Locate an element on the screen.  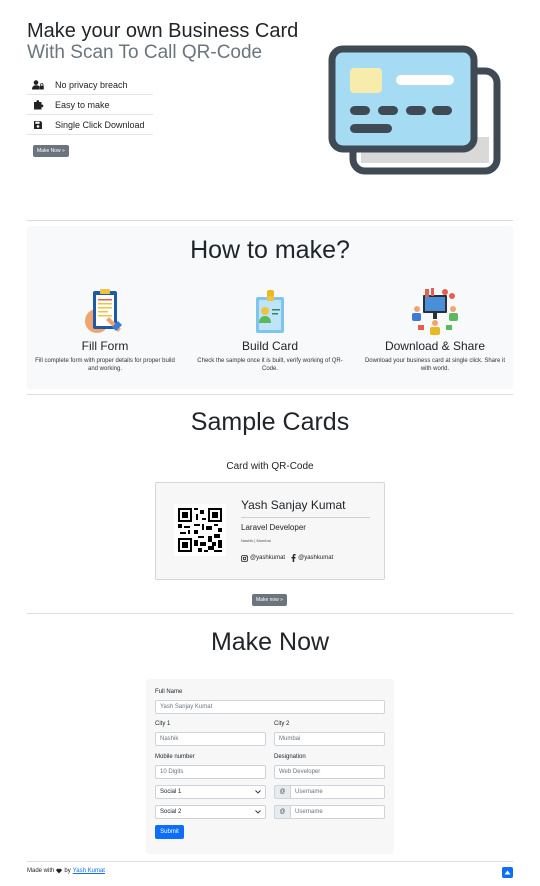
user-lock-icon is located at coordinates (38, 84).